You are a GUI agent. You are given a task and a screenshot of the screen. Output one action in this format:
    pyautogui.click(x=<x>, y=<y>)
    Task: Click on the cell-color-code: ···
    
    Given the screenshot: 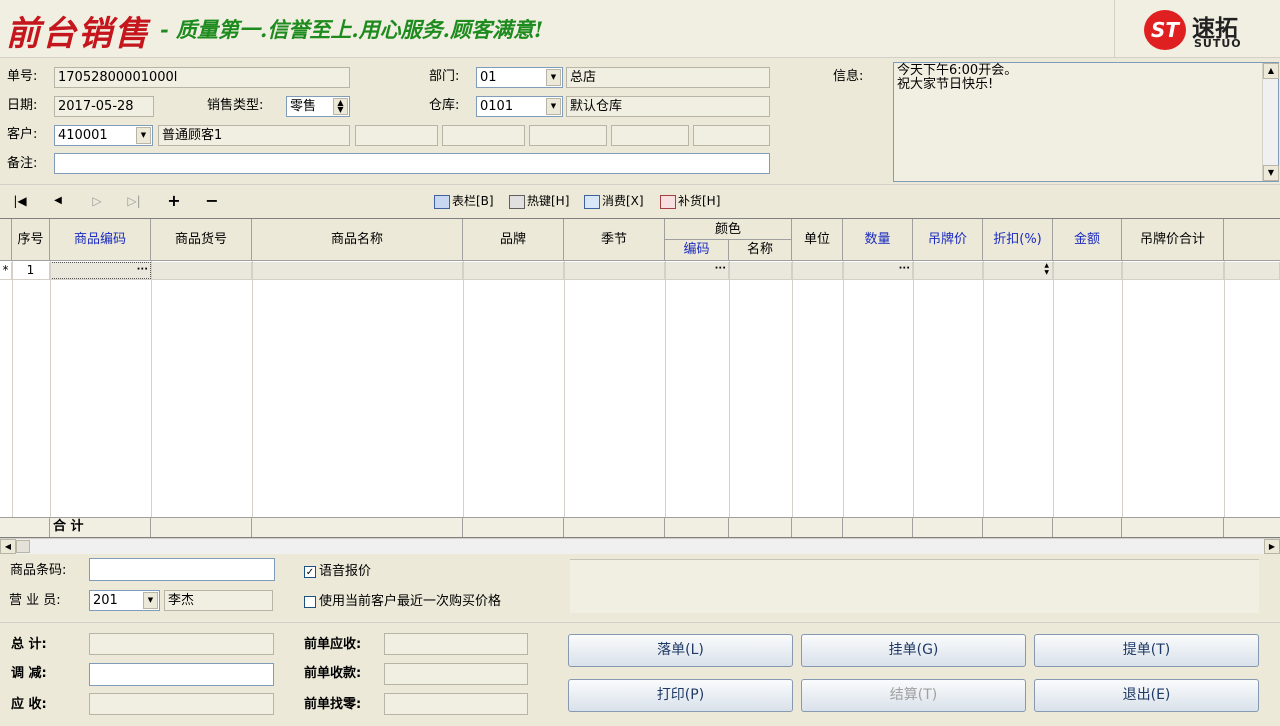 What is the action you would take?
    pyautogui.click(x=697, y=270)
    